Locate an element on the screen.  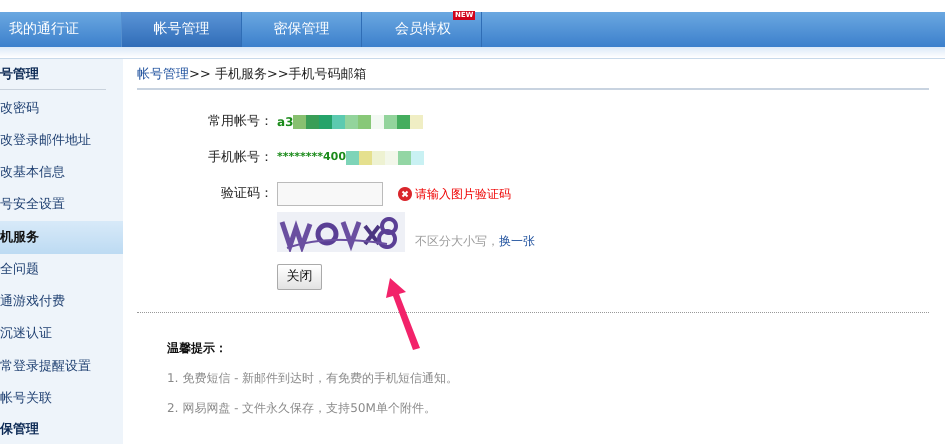
close-button: 关闭 is located at coordinates (299, 277).